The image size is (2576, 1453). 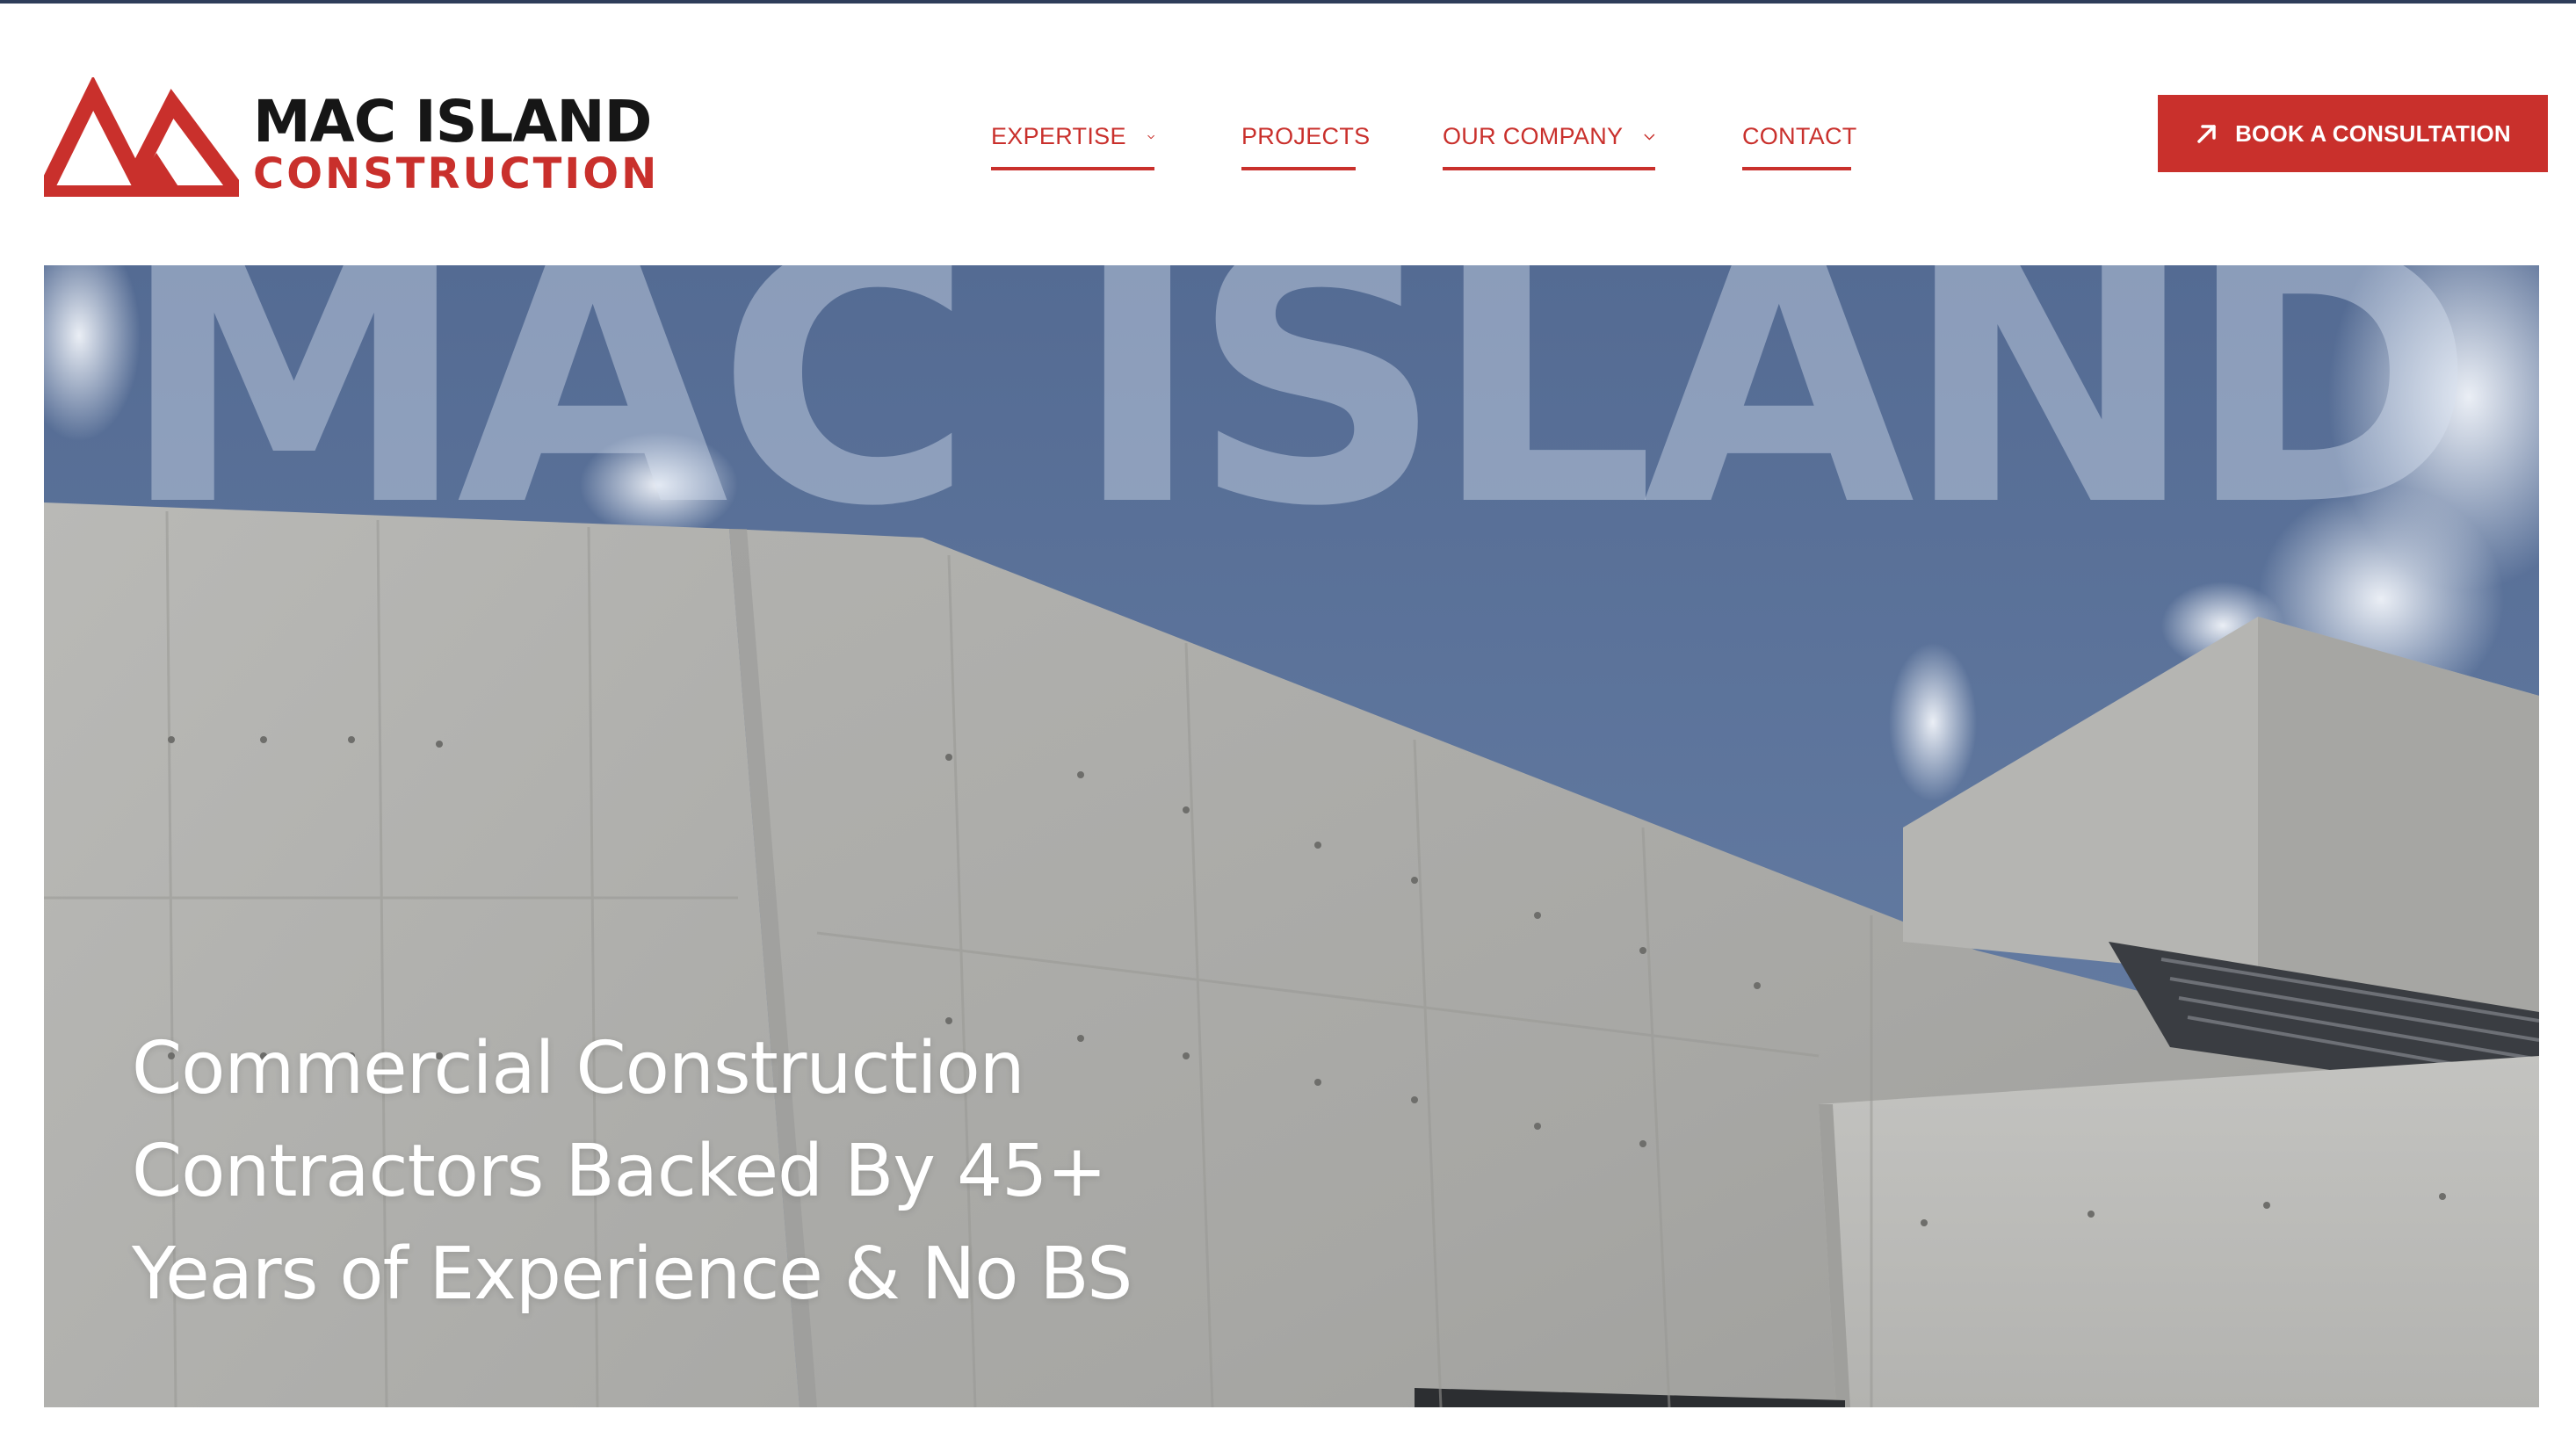 What do you see at coordinates (1058, 136) in the screenshot?
I see `nav-item-label: EXPERTISE` at bounding box center [1058, 136].